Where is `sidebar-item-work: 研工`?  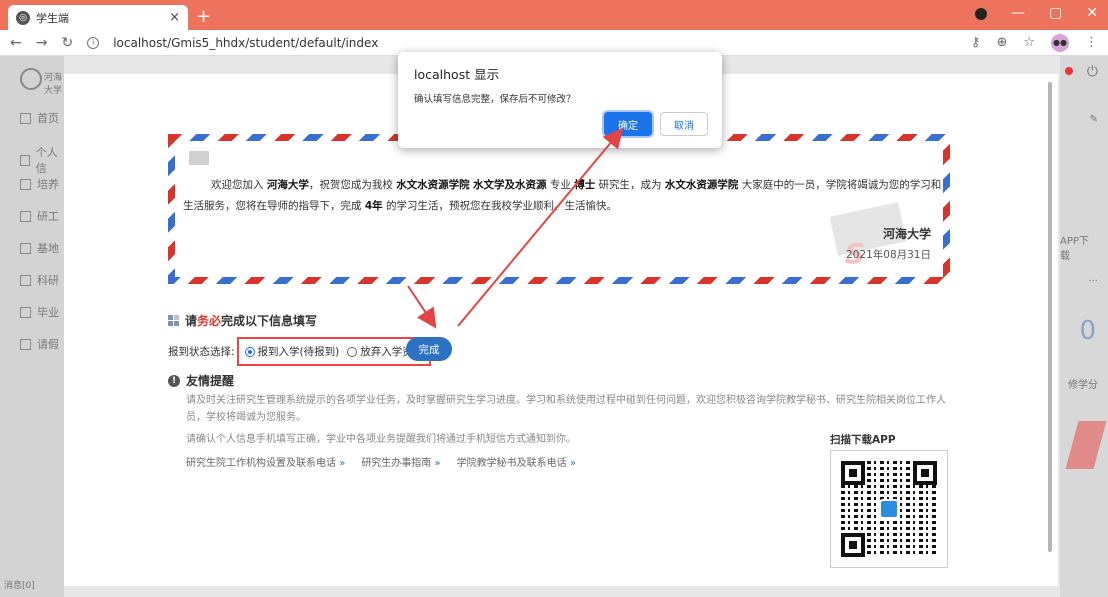
sidebar-item-work: 研工 is located at coordinates (39, 216).